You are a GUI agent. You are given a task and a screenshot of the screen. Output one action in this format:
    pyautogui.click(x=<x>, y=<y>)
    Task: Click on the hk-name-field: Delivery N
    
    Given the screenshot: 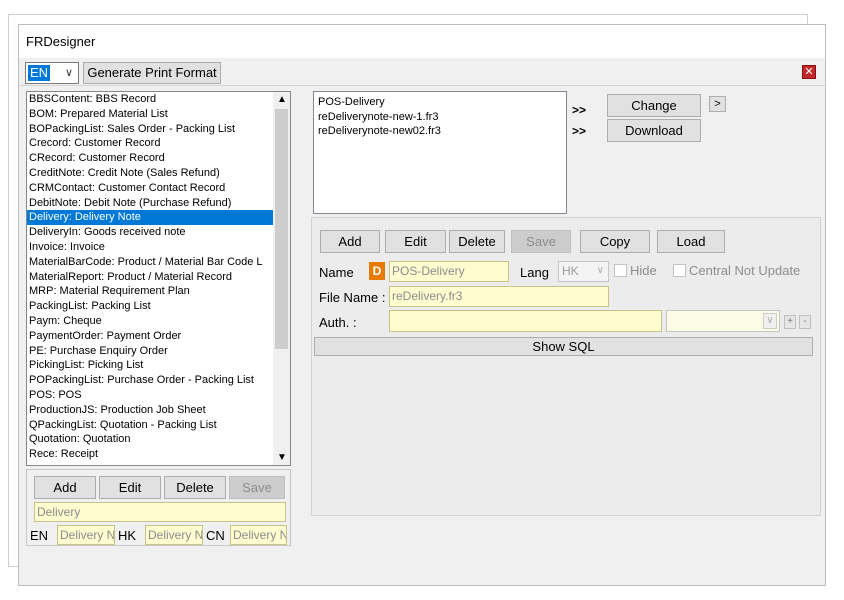 What is the action you would take?
    pyautogui.click(x=174, y=535)
    